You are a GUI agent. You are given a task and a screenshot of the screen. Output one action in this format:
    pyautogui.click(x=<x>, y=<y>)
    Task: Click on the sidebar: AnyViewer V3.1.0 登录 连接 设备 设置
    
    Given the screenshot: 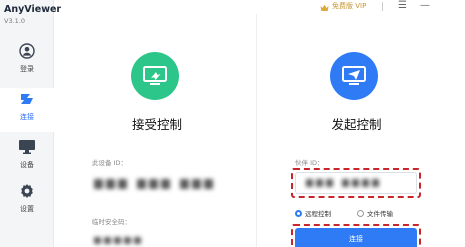 What is the action you would take?
    pyautogui.click(x=30, y=123)
    